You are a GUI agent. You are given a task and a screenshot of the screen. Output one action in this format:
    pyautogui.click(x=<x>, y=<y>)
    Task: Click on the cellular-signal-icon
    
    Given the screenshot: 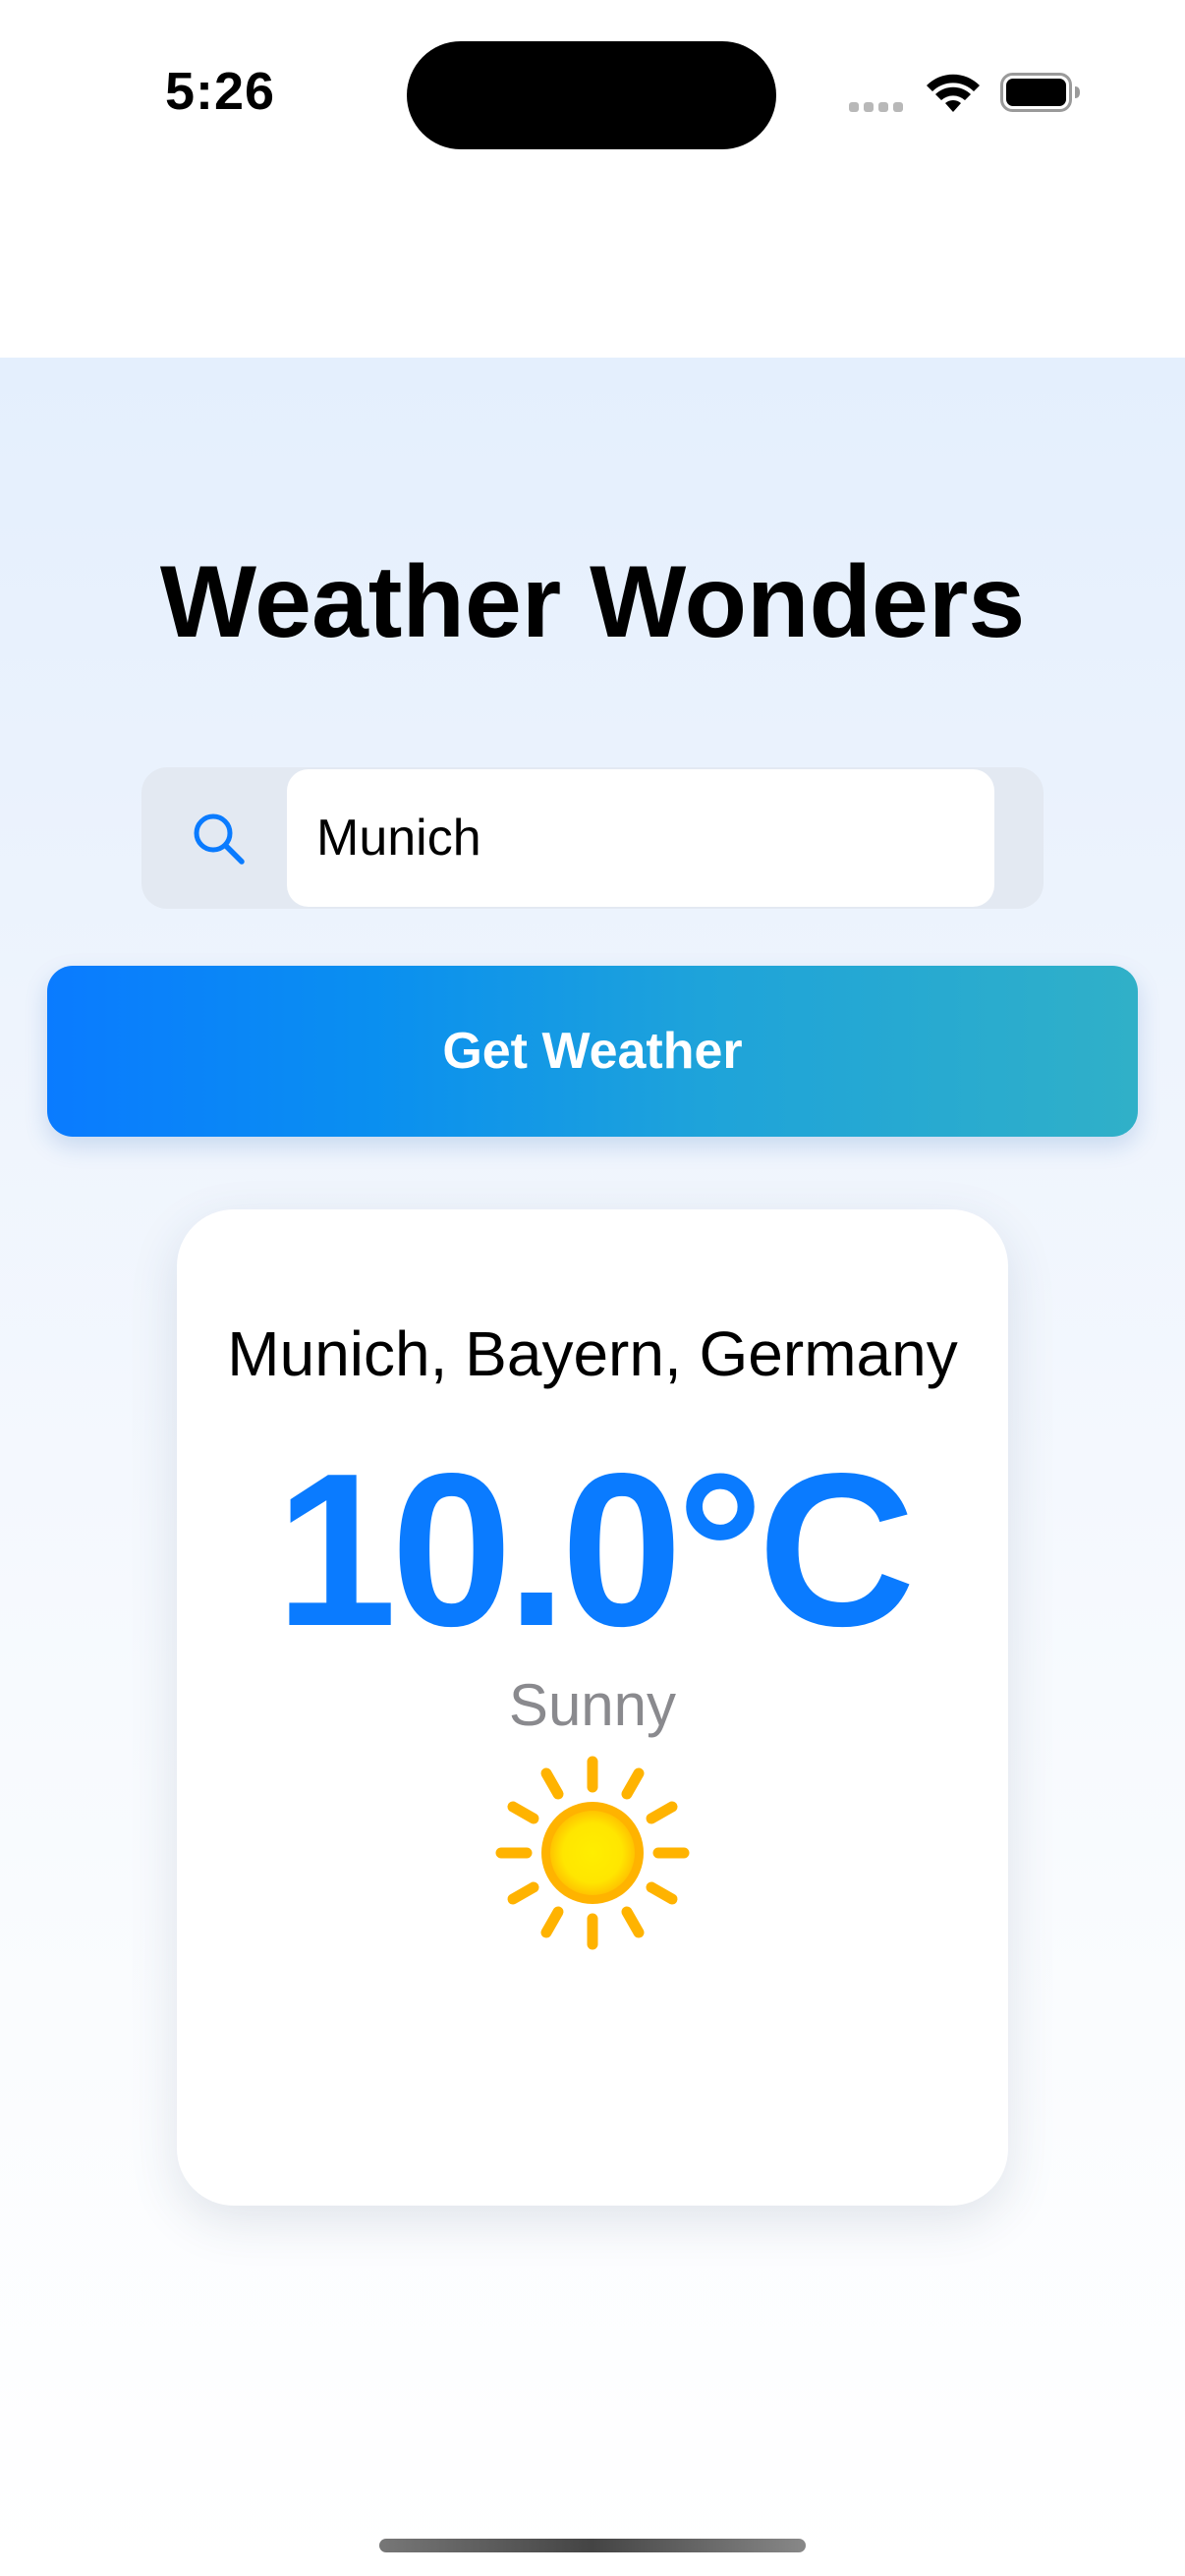 What is the action you would take?
    pyautogui.click(x=879, y=108)
    